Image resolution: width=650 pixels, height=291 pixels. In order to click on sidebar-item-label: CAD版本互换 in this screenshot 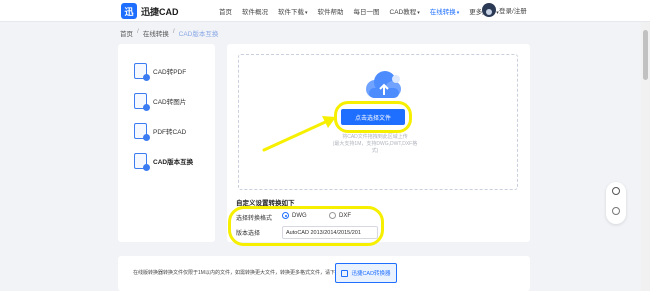, I will do `click(173, 162)`.